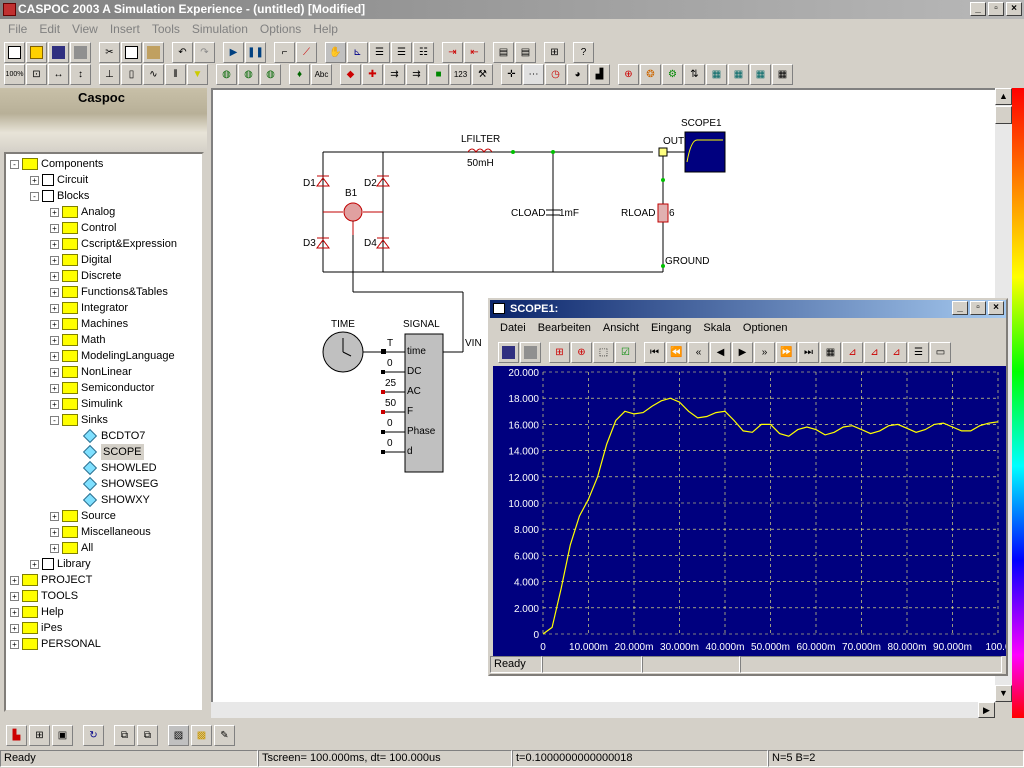 Image resolution: width=1024 pixels, height=768 pixels. Describe the element at coordinates (513, 329) in the screenshot. I see `scope-menu-datei: Datei` at that location.